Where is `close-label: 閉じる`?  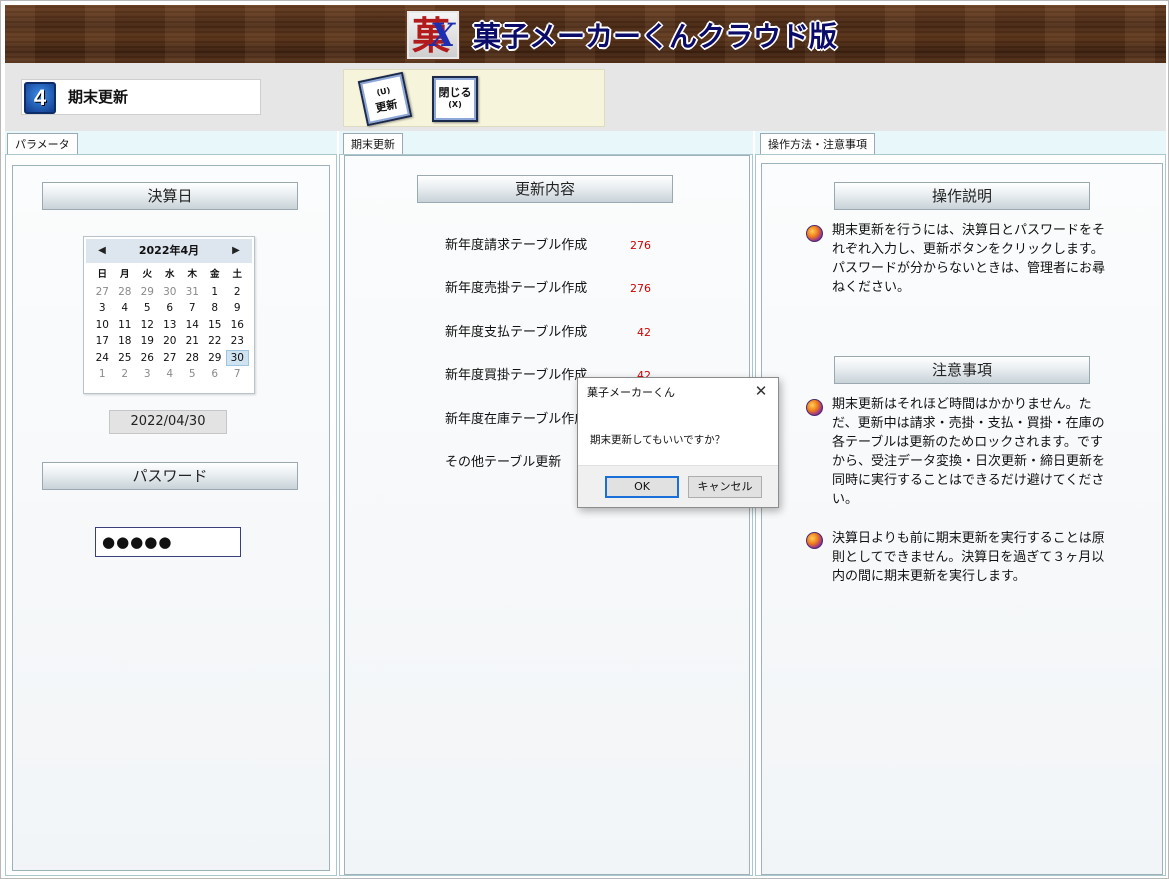 close-label: 閉じる is located at coordinates (455, 92).